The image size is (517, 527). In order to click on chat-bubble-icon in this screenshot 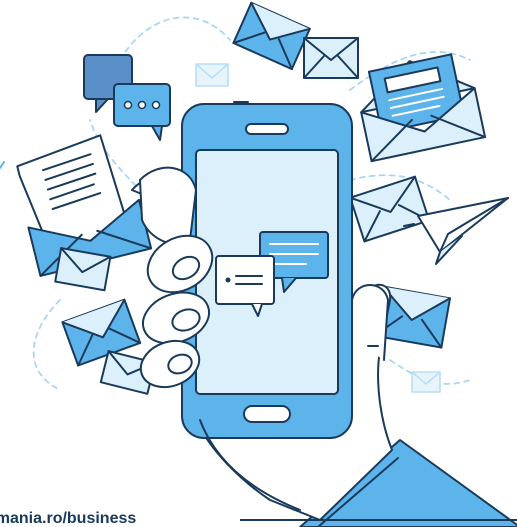, I will do `click(127, 97)`.